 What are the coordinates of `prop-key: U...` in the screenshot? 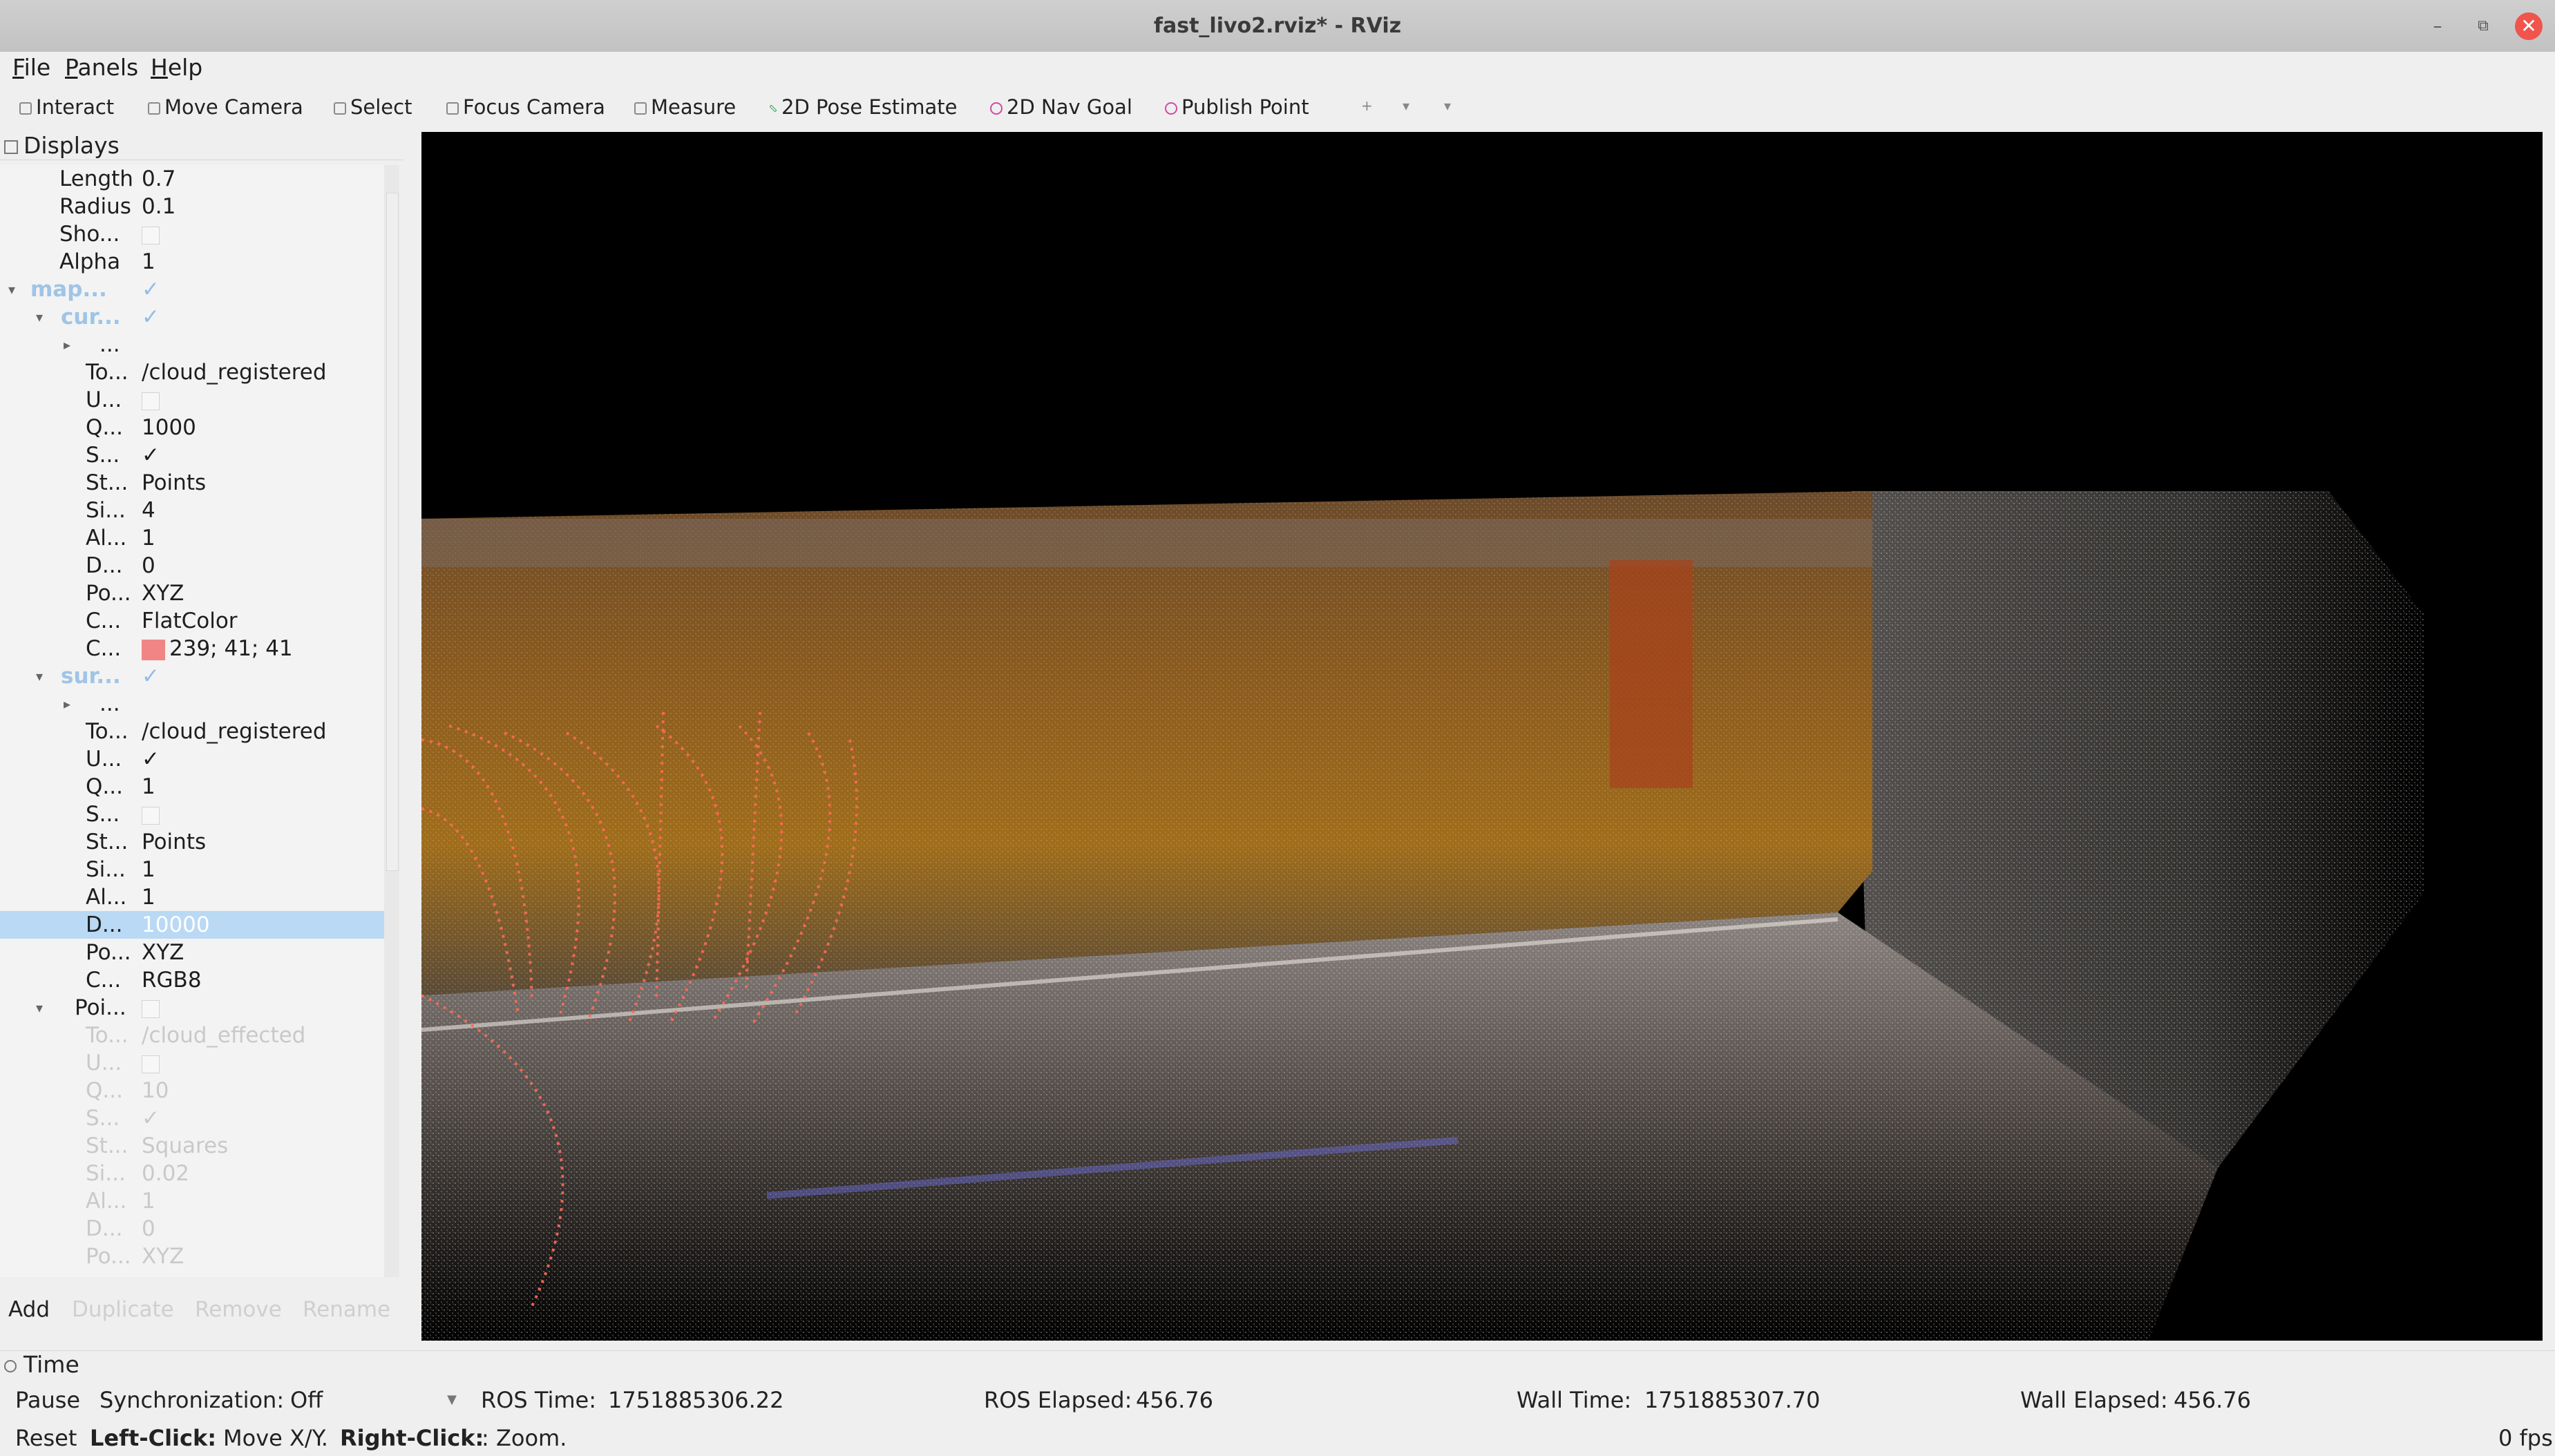 It's located at (104, 1063).